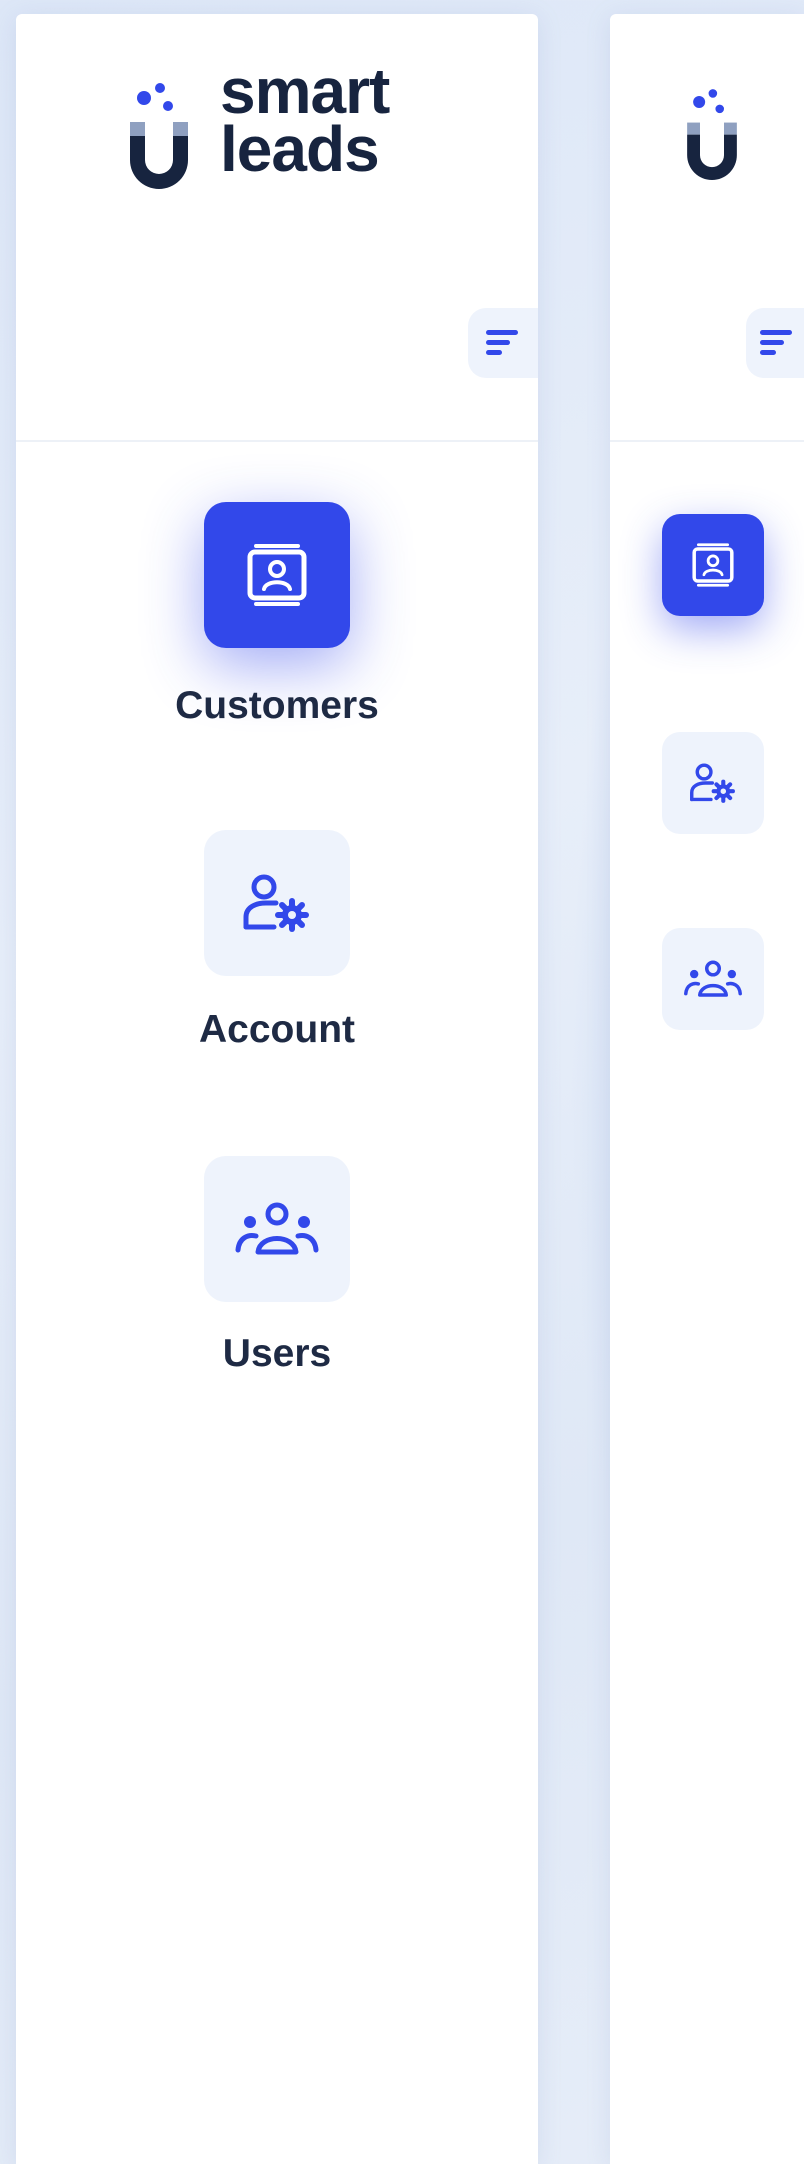 Image resolution: width=804 pixels, height=2164 pixels. I want to click on brand-wordmark: smart leads, so click(305, 120).